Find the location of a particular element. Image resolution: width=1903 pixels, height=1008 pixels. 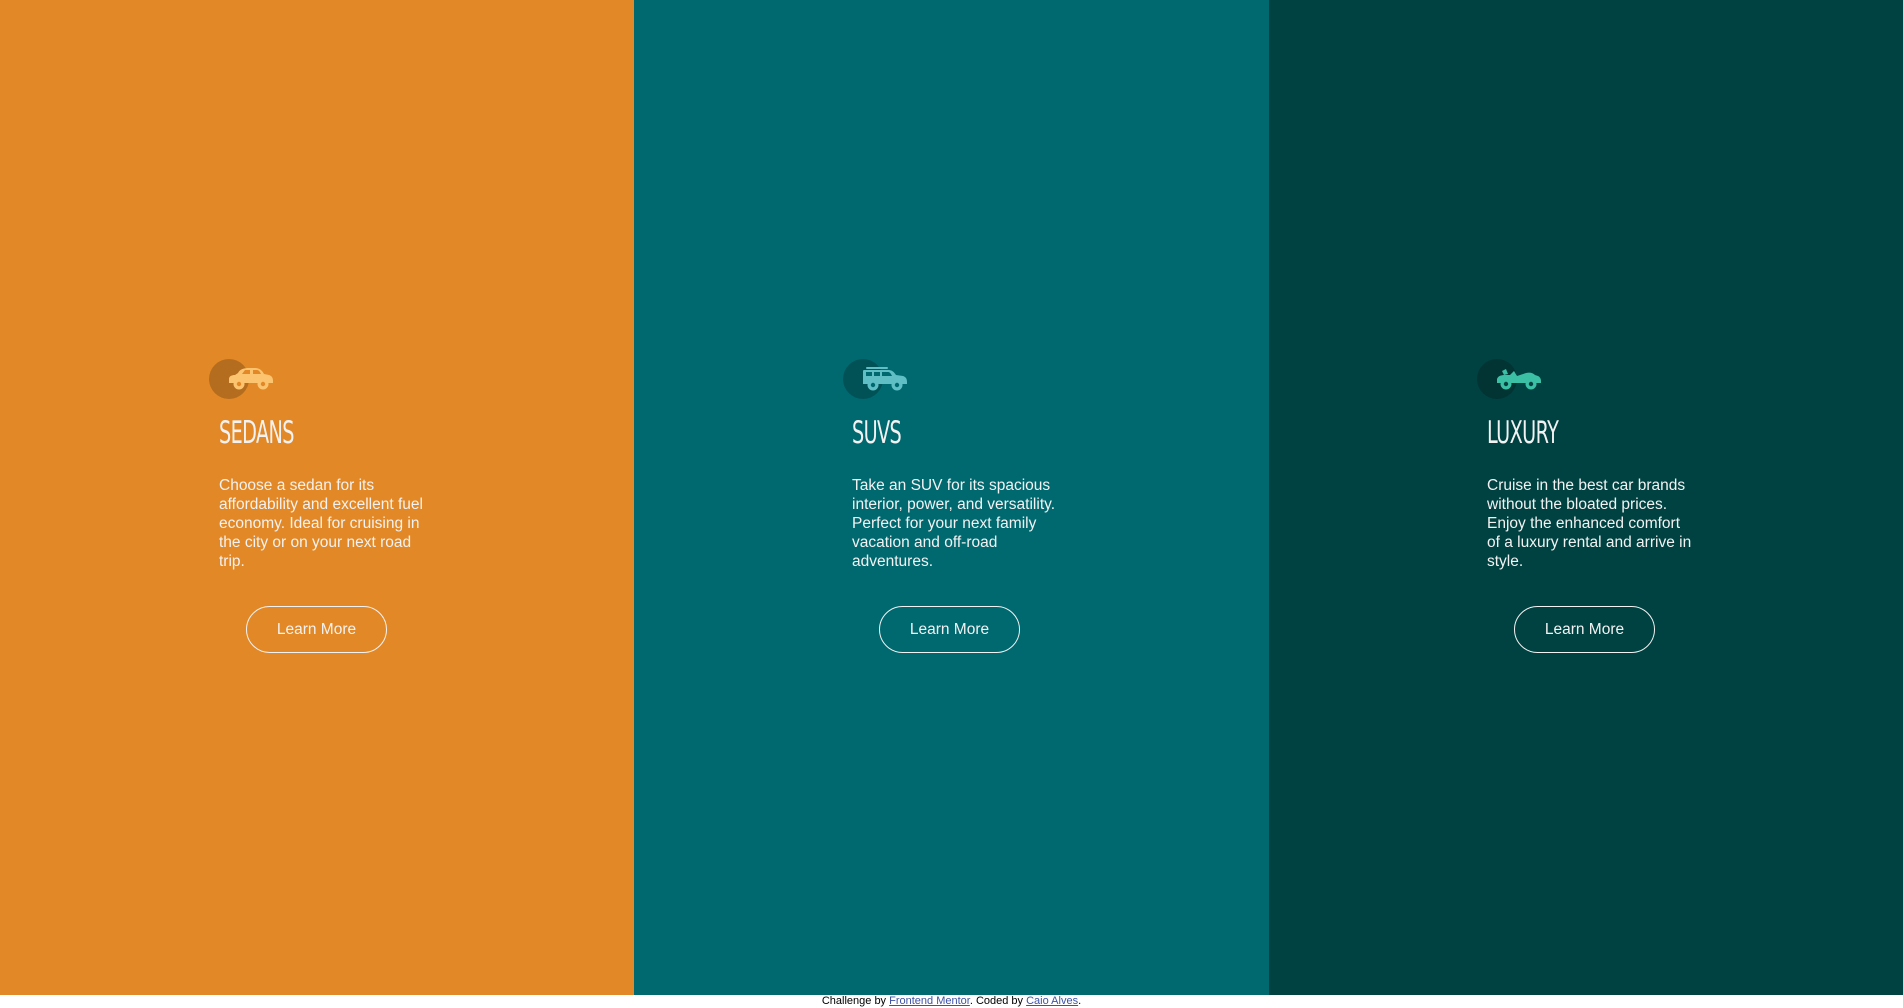

card-sedans-icon-wrap is located at coordinates (249, 380).